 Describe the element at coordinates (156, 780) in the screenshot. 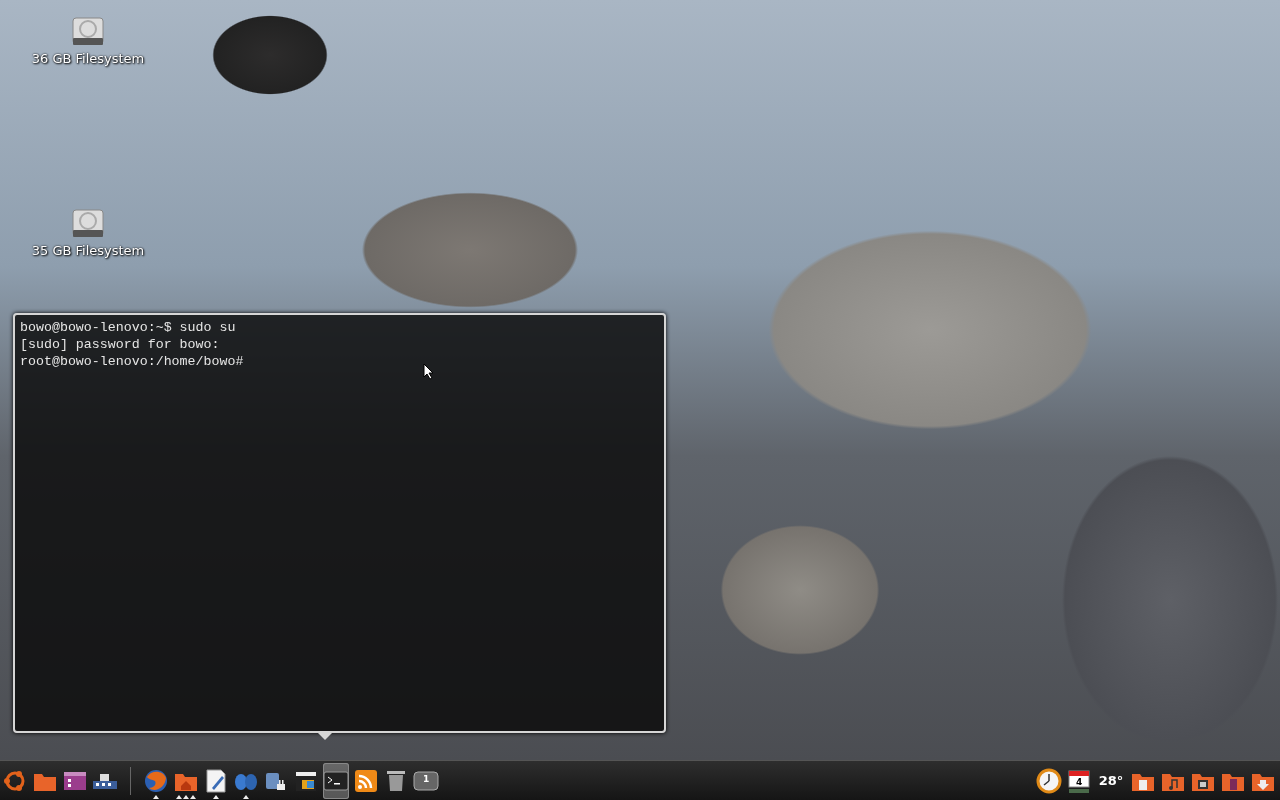

I see `globe-icon` at that location.